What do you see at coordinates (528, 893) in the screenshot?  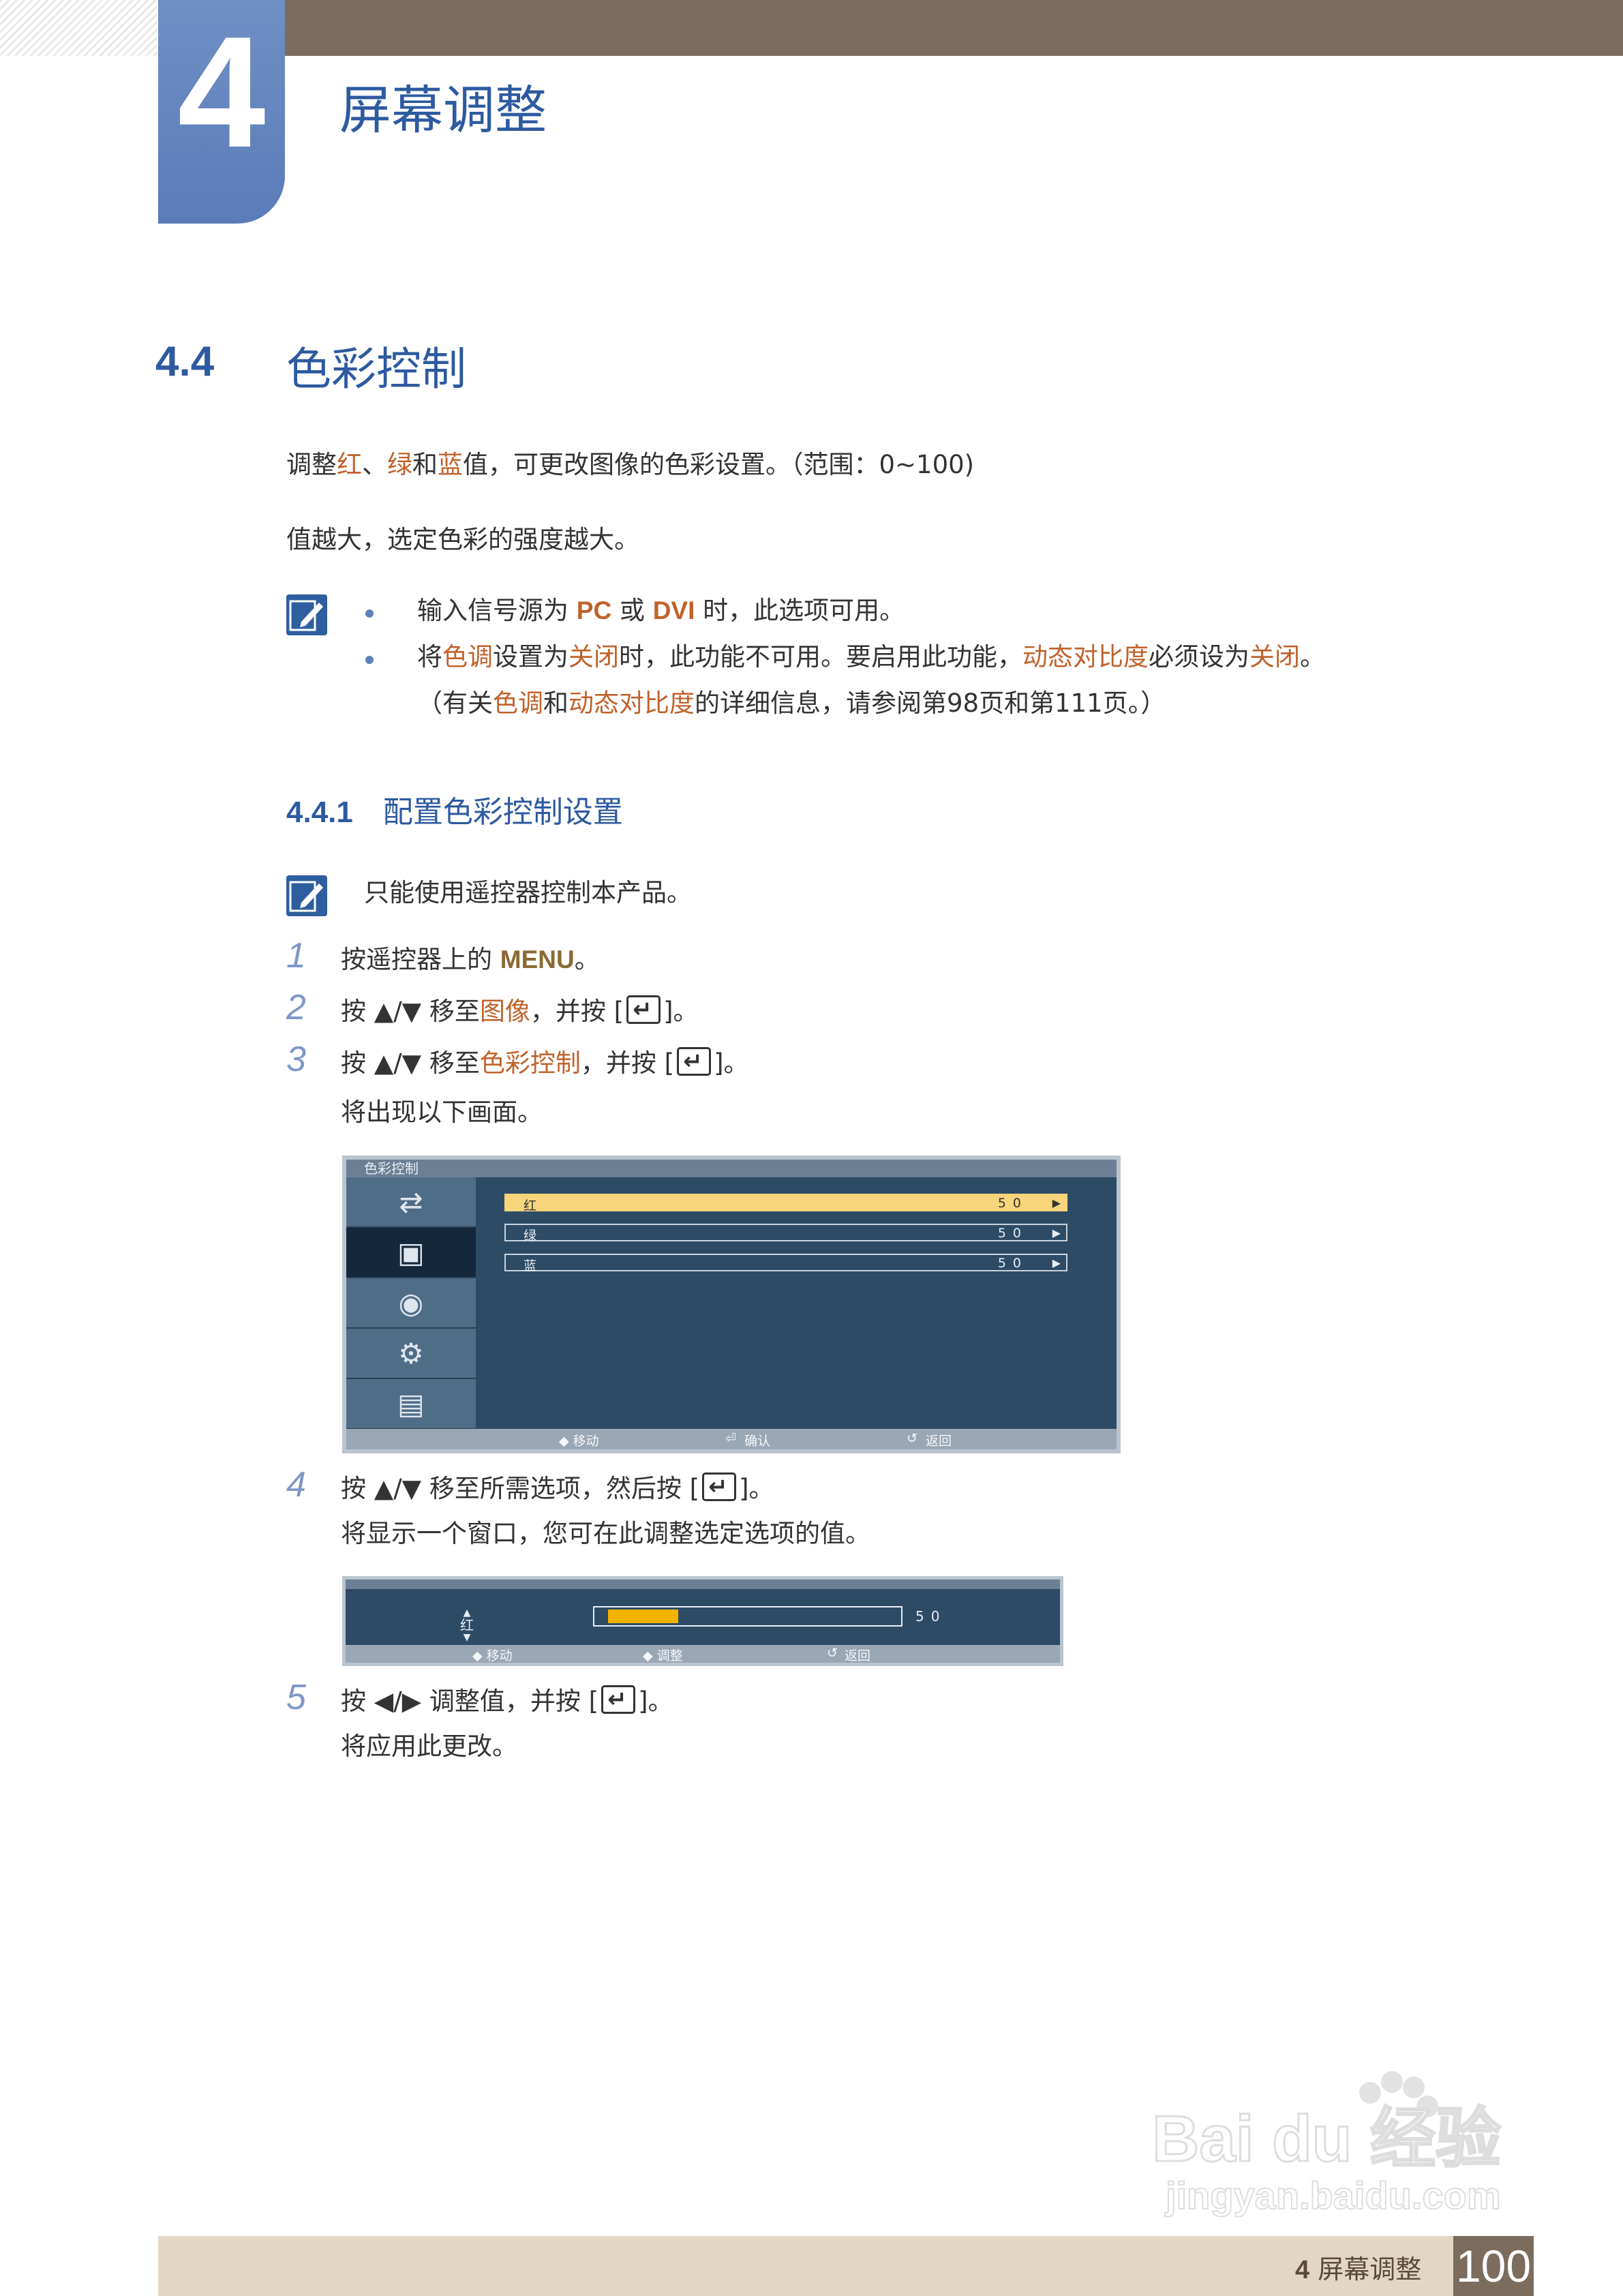 I see `subsection-note: 只能使用遥控器控制本产品。` at bounding box center [528, 893].